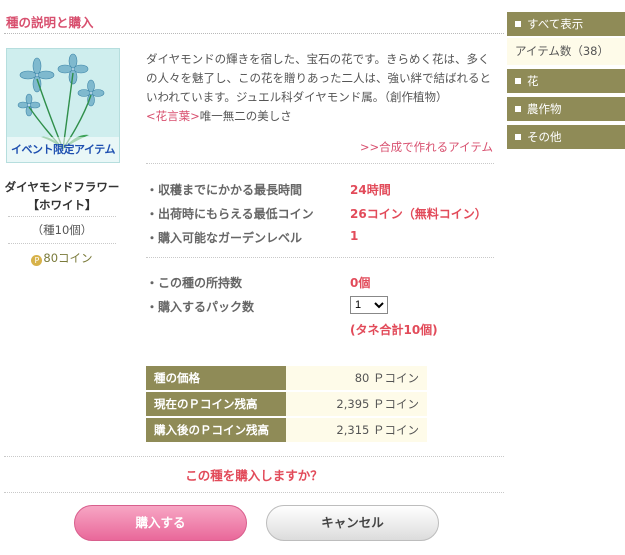  What do you see at coordinates (224, 238) in the screenshot?
I see `stat-garden-level-label: ・購入可能なガーデンレベル` at bounding box center [224, 238].